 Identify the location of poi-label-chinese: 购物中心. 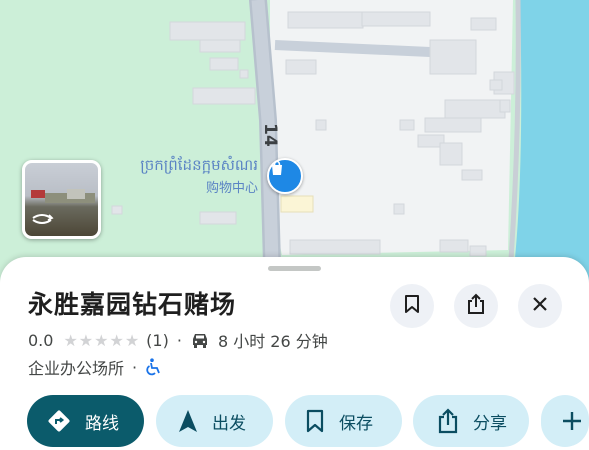
(232, 186).